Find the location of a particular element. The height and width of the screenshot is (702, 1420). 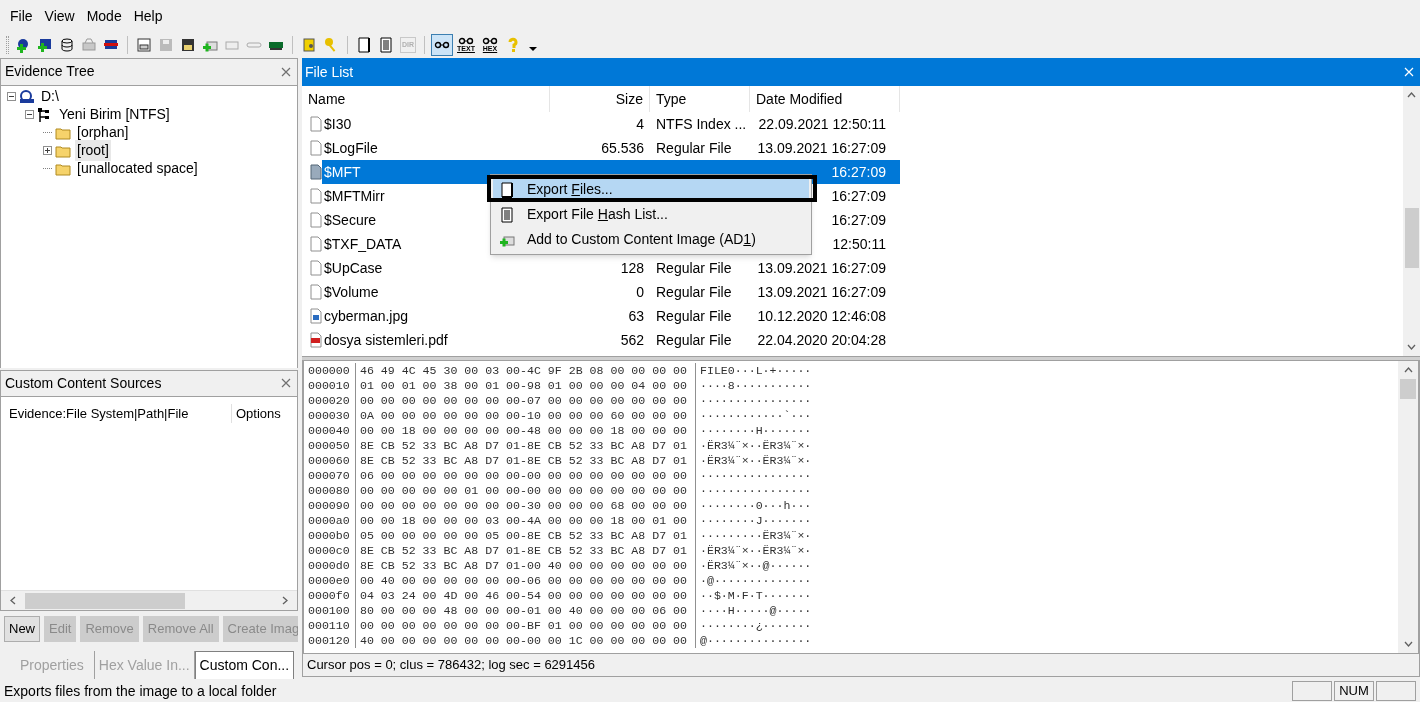

offset-label: 0000e0 is located at coordinates (332, 580).